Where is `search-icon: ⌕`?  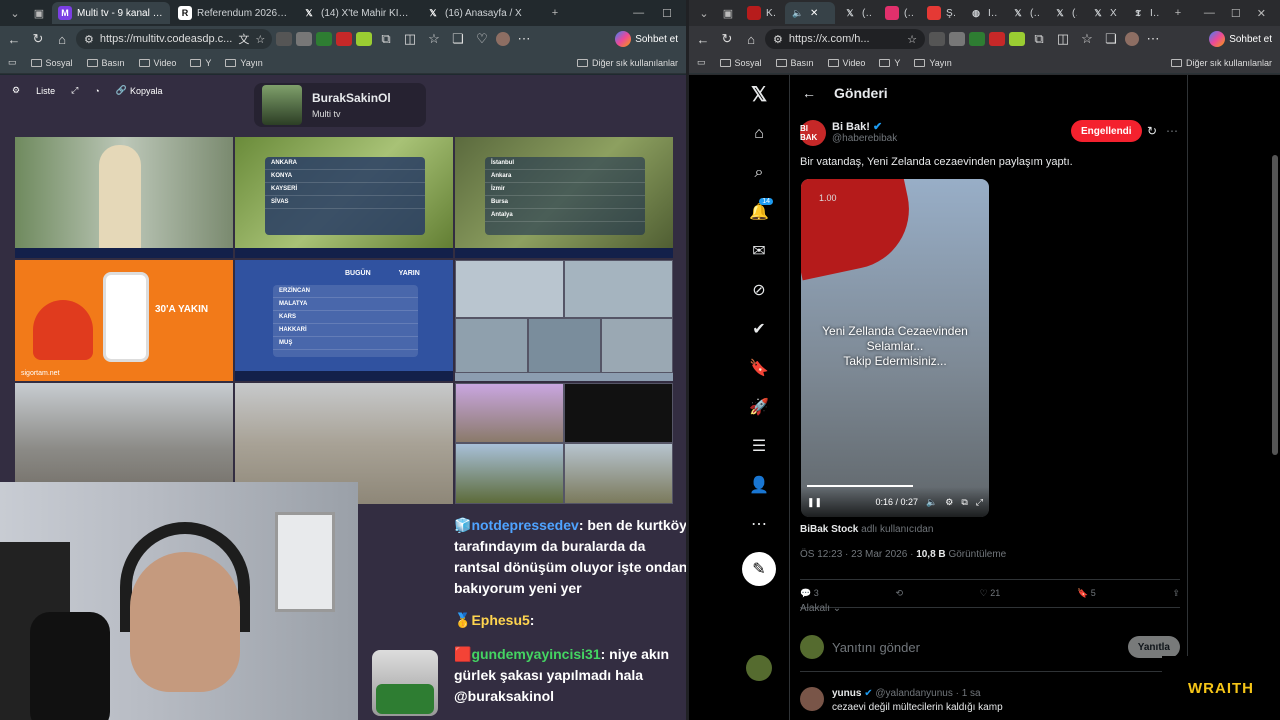 search-icon: ⌕ is located at coordinates (759, 172).